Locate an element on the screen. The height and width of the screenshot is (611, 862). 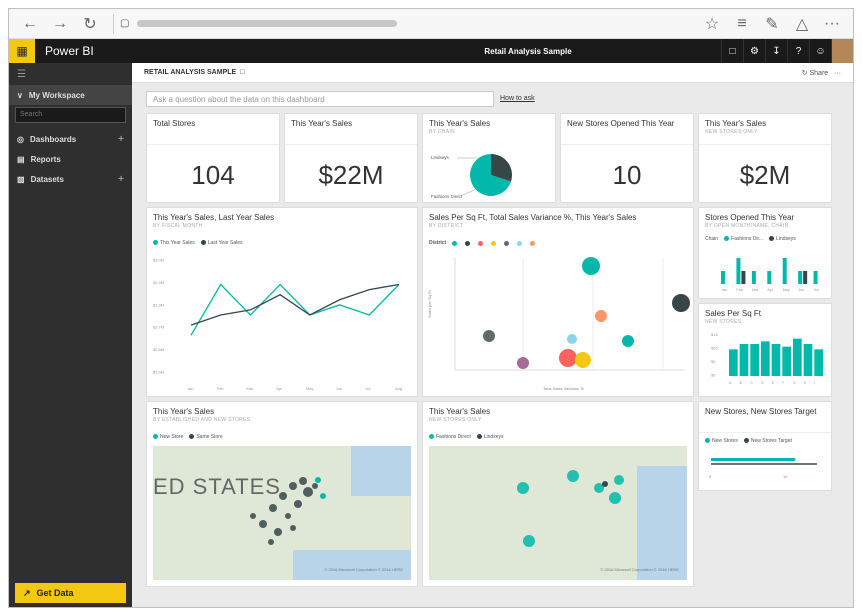
notes-icon: ✎ is located at coordinates (772, 24).